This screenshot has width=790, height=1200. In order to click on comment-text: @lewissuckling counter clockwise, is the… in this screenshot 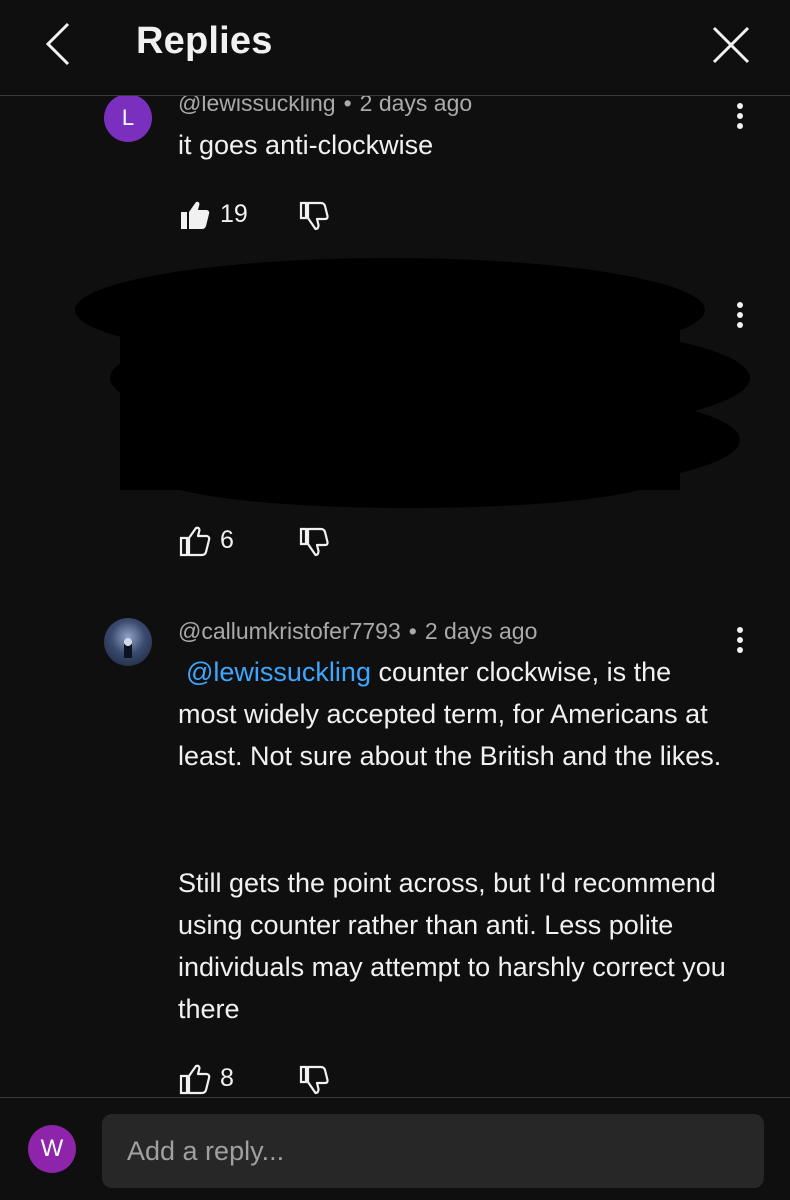, I will do `click(453, 714)`.